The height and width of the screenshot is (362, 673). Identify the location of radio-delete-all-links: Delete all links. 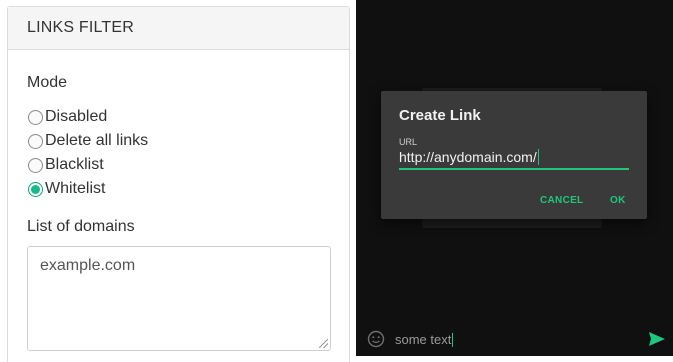
(88, 141).